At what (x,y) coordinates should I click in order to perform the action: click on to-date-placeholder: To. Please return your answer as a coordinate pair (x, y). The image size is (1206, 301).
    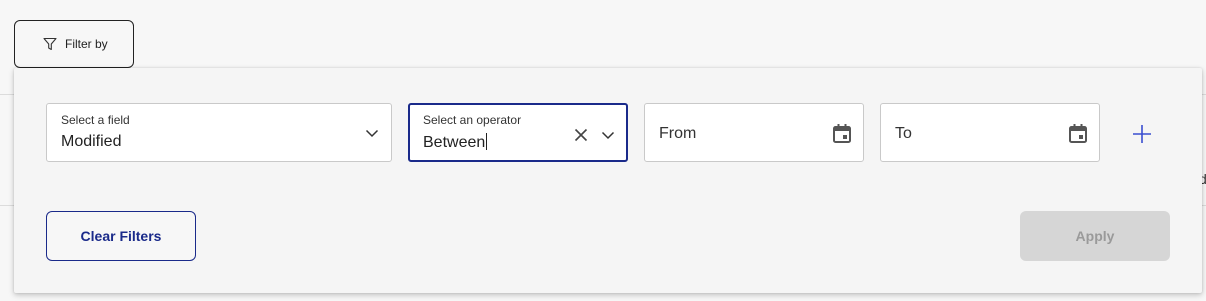
    Looking at the image, I should click on (903, 133).